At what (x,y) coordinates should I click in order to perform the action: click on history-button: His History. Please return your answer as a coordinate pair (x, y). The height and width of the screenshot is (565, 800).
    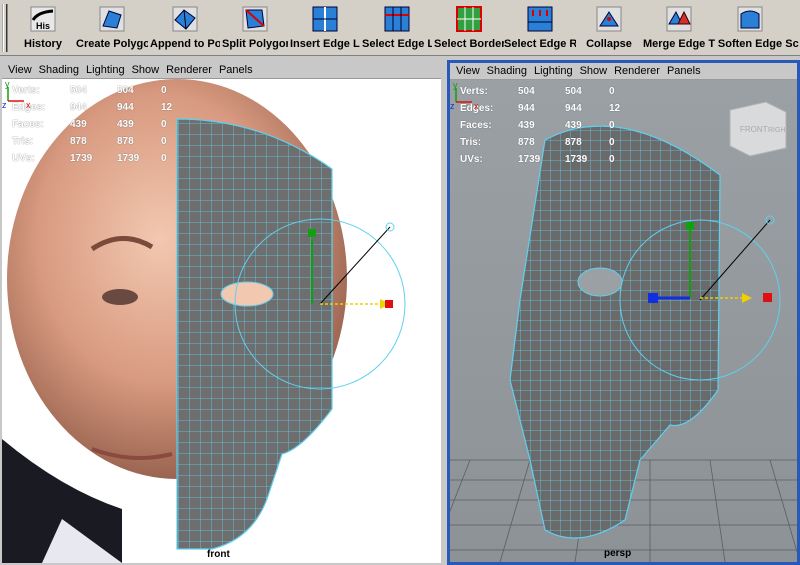
    Looking at the image, I should click on (43, 28).